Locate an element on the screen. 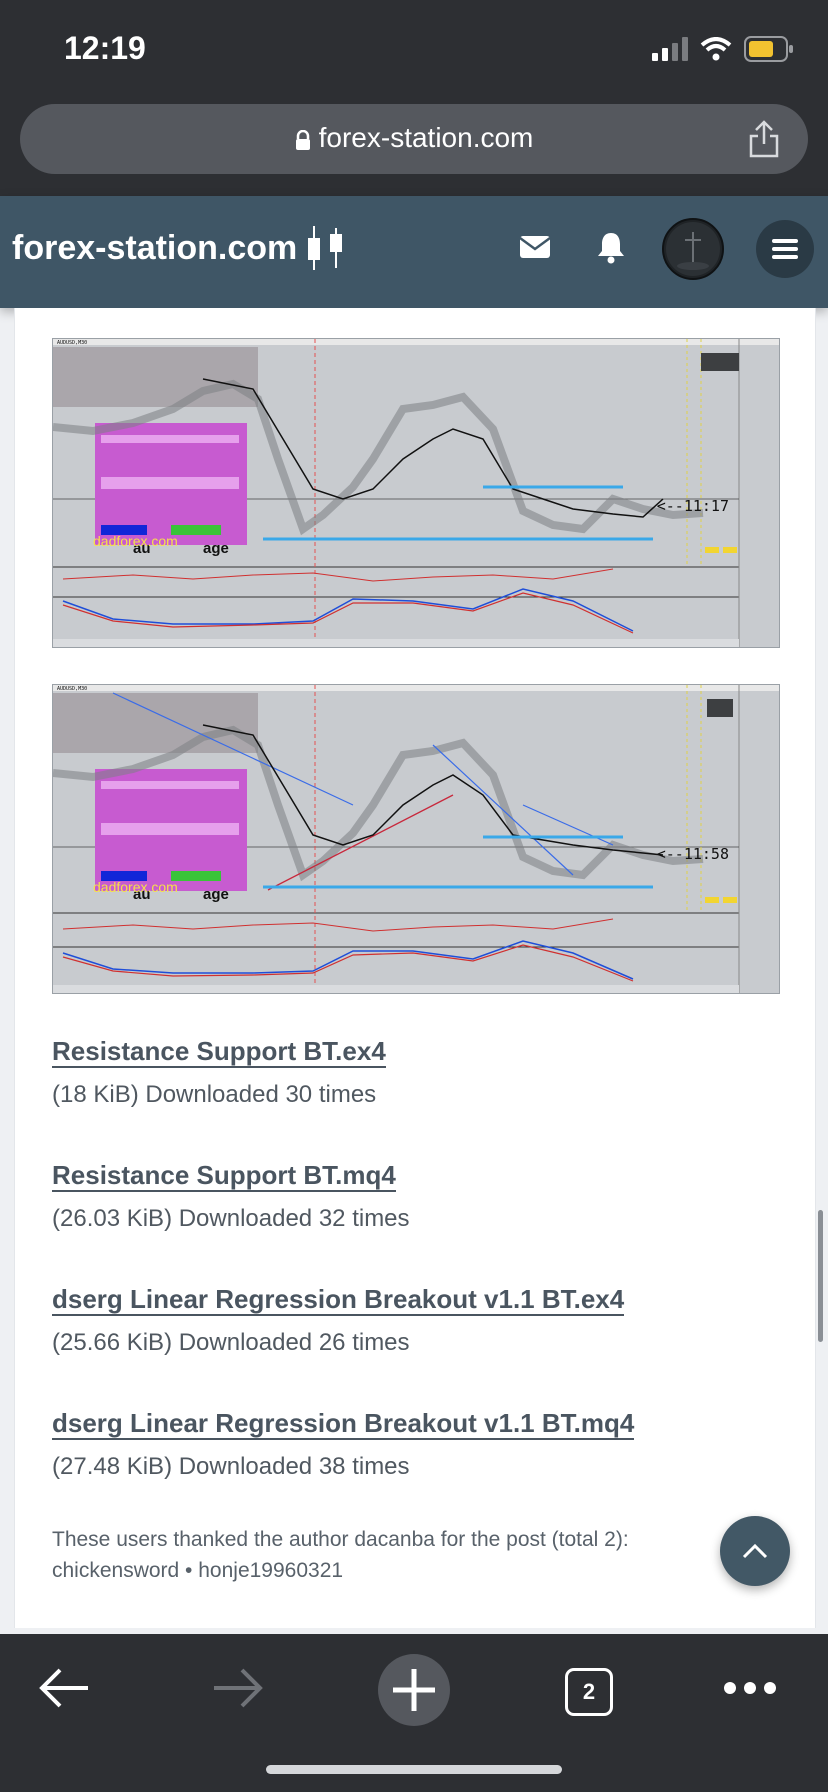 The height and width of the screenshot is (1792, 828). mail-icon is located at coordinates (535, 247).